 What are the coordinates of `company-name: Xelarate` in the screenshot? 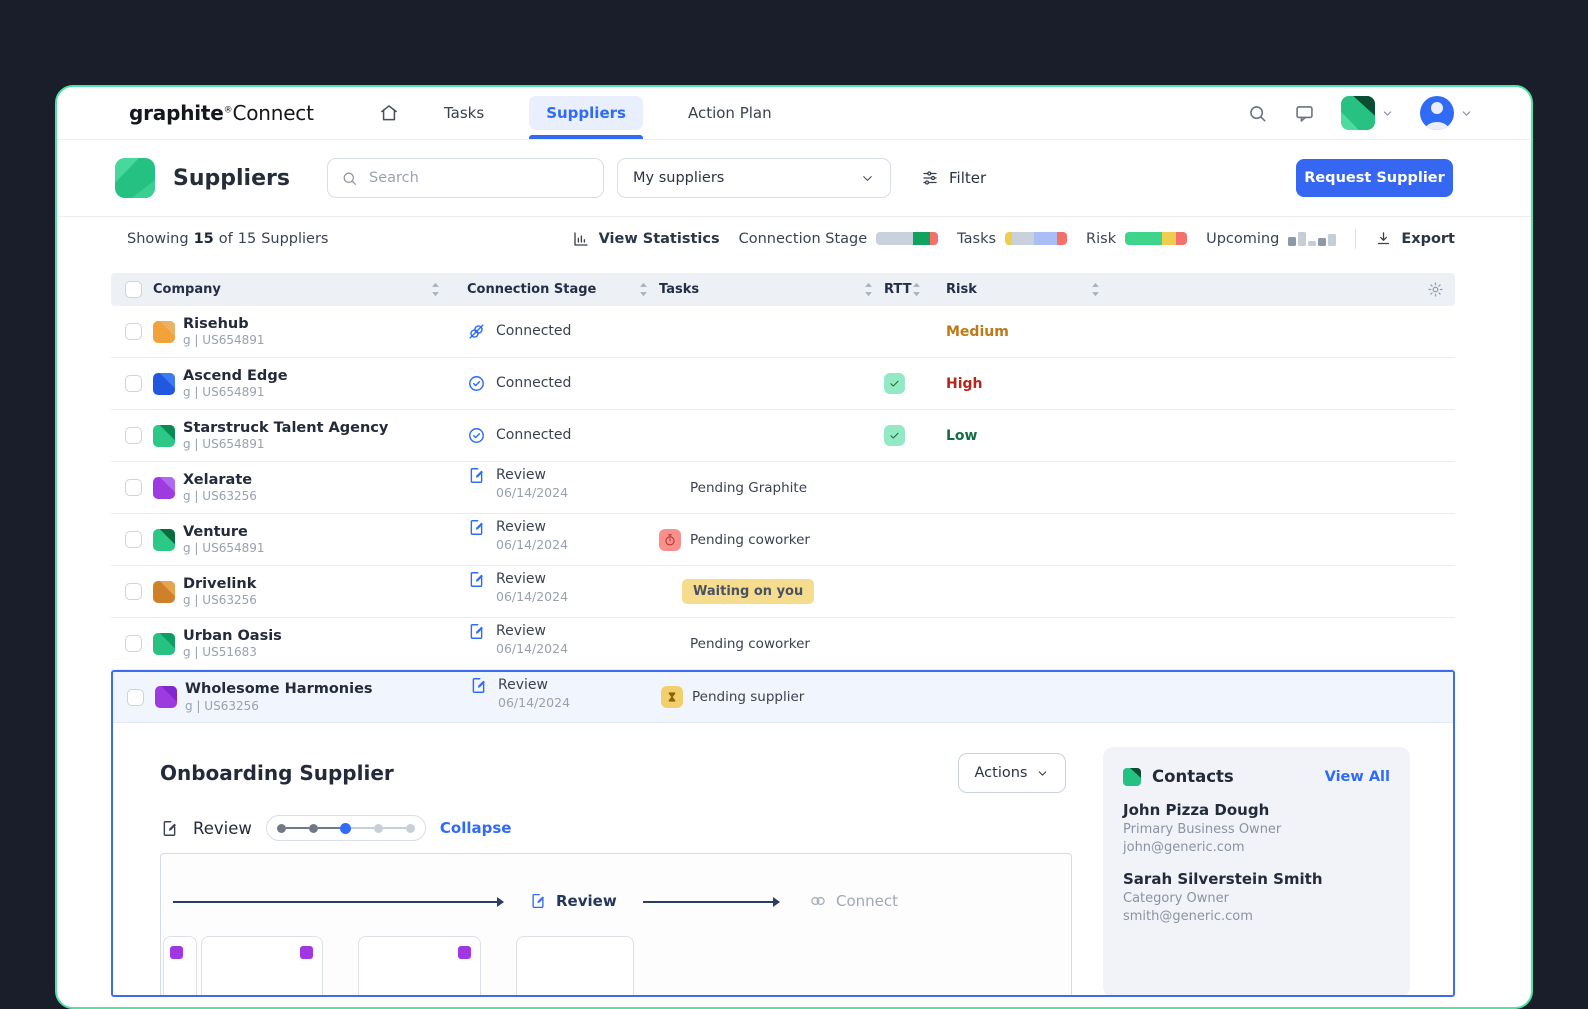 It's located at (218, 479).